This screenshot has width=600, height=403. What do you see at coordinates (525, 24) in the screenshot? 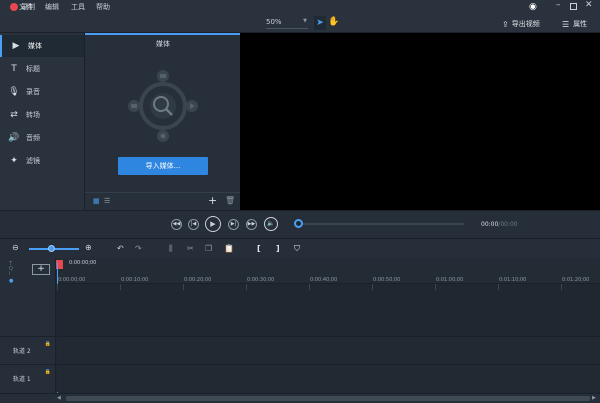
I see `export-label: 导出视频` at bounding box center [525, 24].